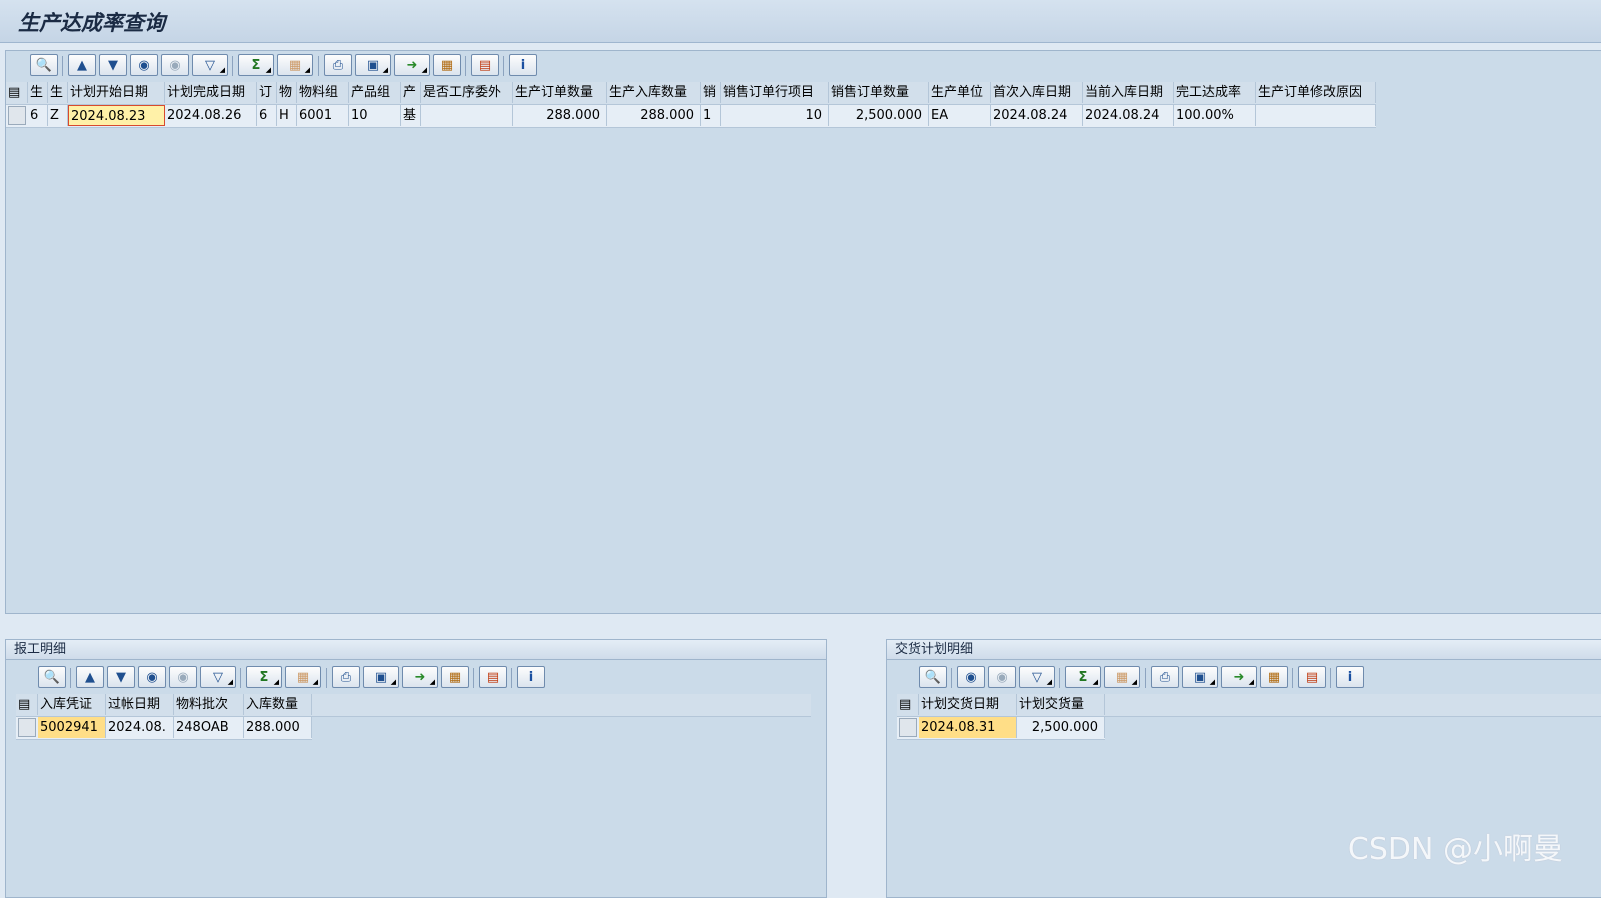  What do you see at coordinates (1249, 705) in the screenshot?
I see `delivery-table-header: ▤ 计划交货日期 计划交货量` at bounding box center [1249, 705].